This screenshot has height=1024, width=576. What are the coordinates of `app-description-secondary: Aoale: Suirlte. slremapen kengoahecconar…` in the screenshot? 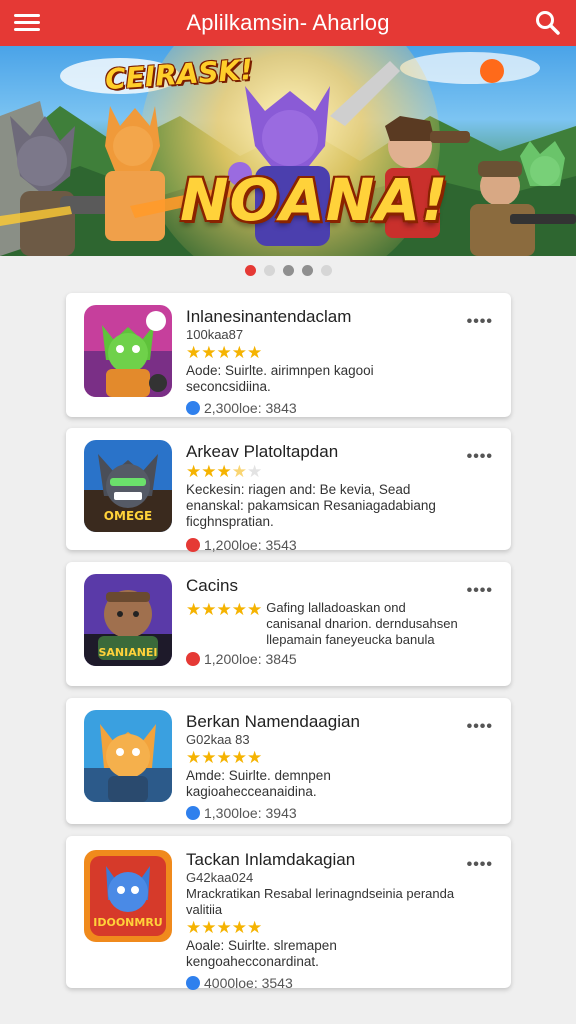 It's located at (261, 953).